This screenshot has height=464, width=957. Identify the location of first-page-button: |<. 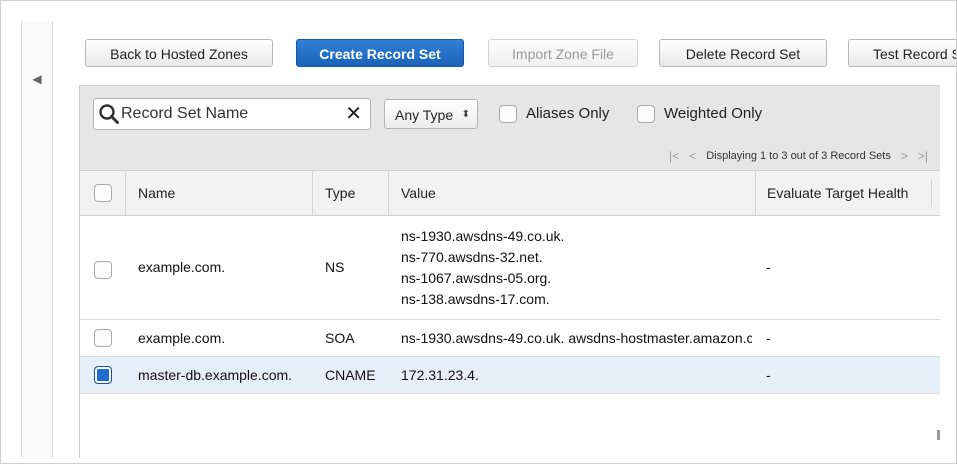
(674, 156).